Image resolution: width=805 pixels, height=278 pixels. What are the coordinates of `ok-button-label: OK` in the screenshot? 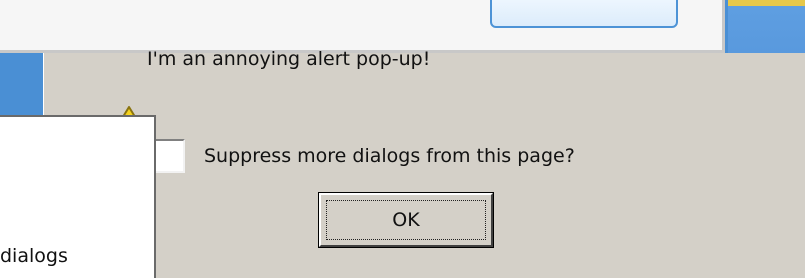 It's located at (406, 220).